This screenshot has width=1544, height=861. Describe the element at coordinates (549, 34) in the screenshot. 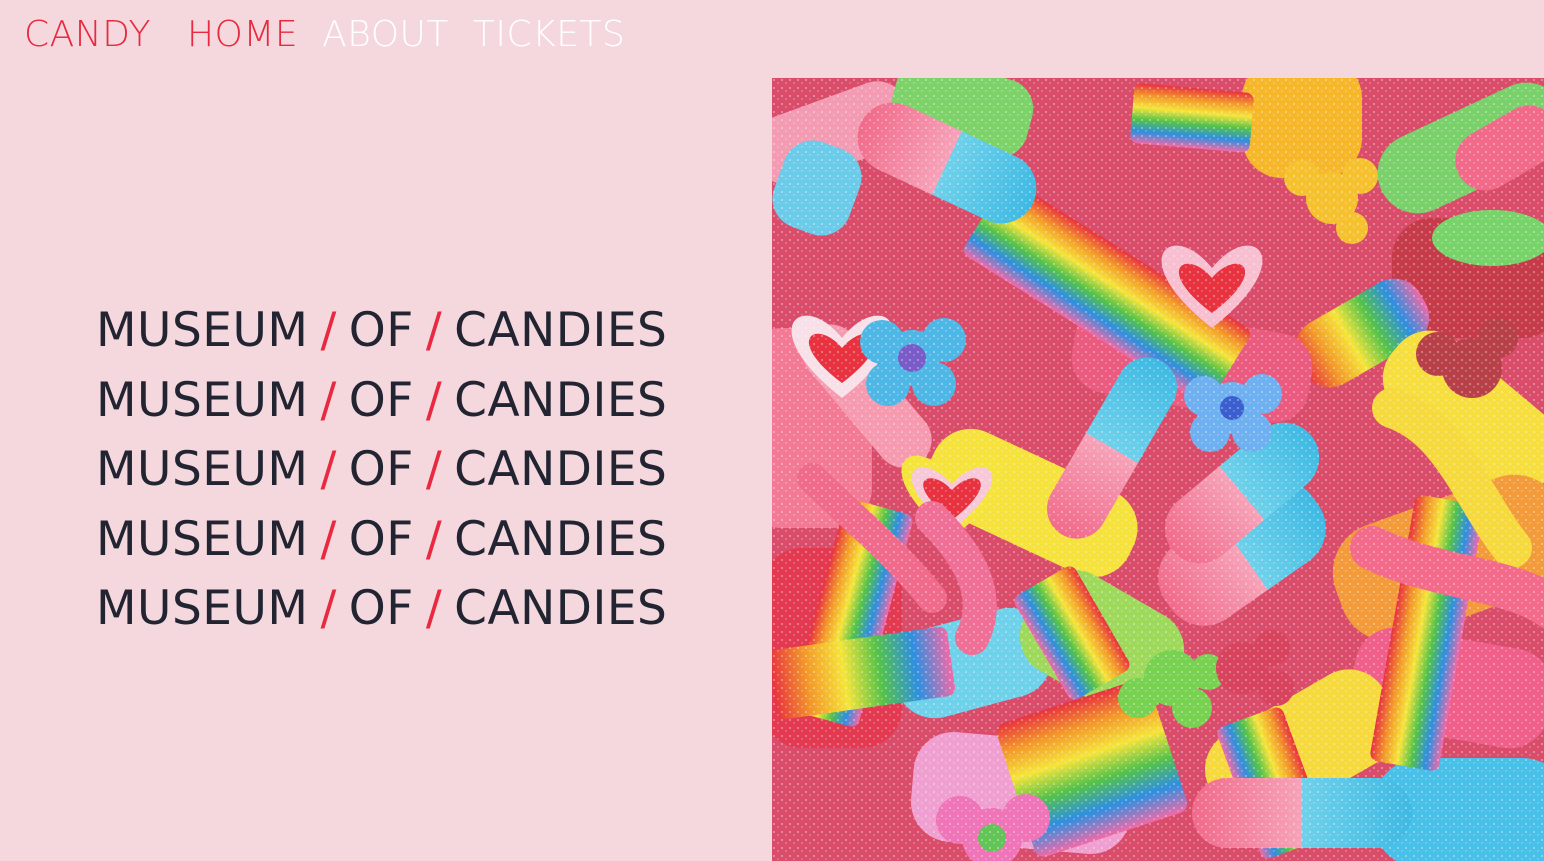

I see `nav-link-tickets: TICKETS` at that location.